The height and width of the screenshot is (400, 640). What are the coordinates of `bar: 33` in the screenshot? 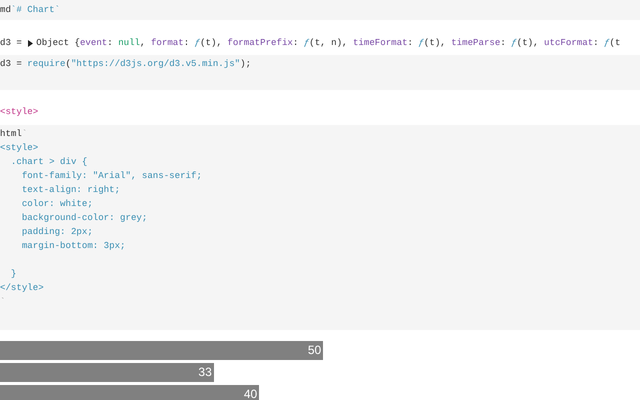 It's located at (107, 372).